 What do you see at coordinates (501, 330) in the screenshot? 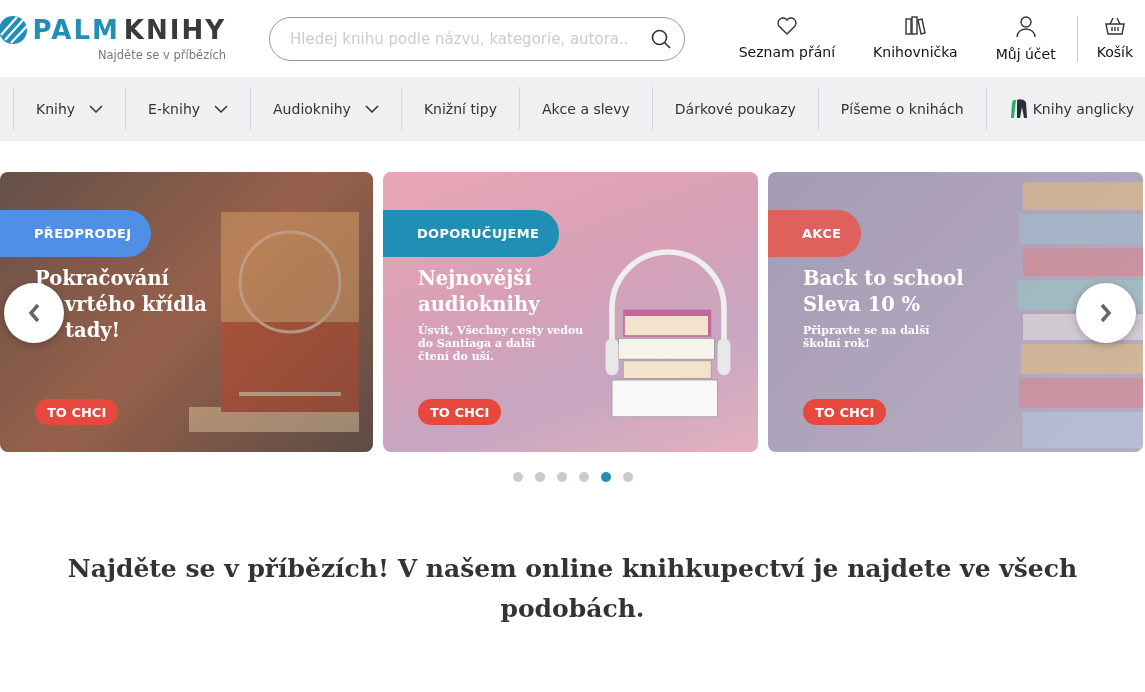
I see `banner-subtitle: Úsvit, Všechny cesty vedou` at bounding box center [501, 330].